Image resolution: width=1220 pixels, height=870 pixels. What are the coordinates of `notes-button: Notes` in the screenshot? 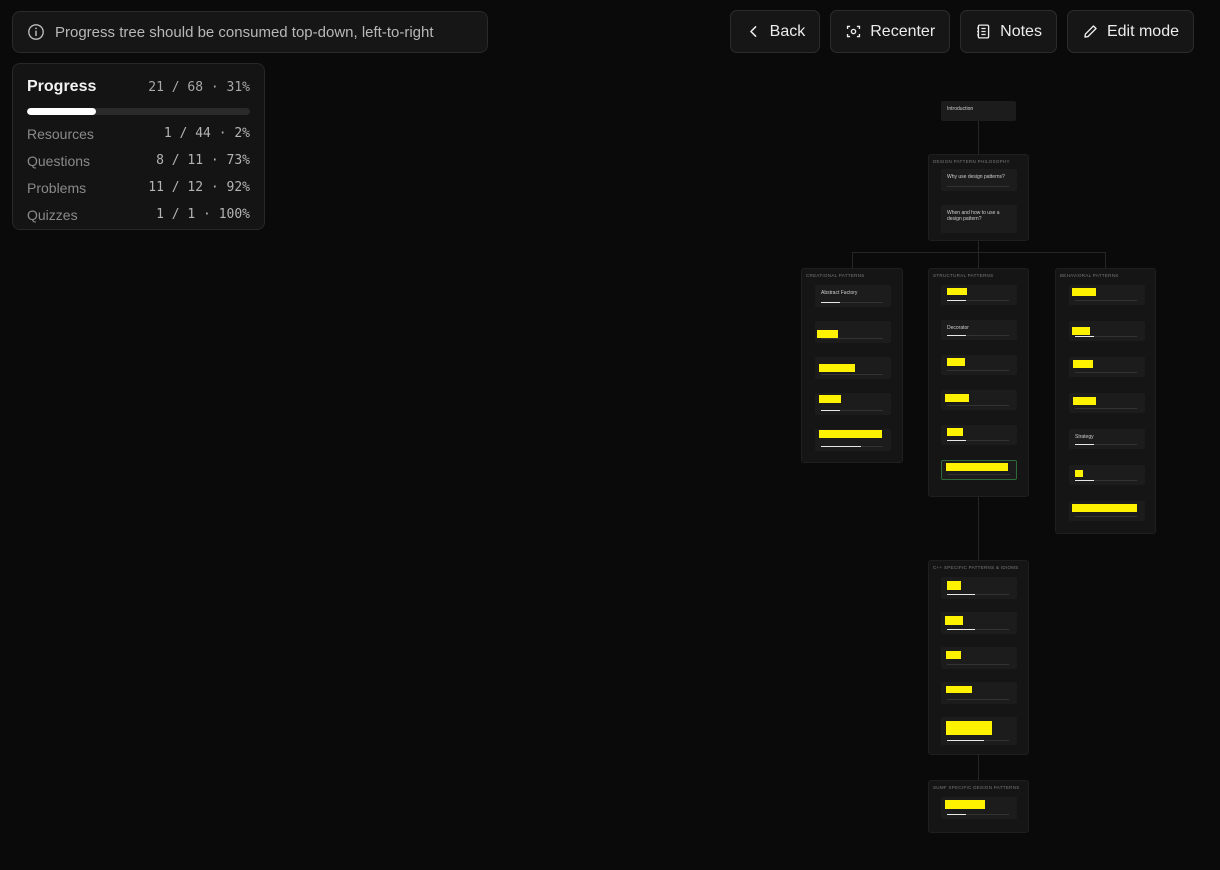 It's located at (1008, 31).